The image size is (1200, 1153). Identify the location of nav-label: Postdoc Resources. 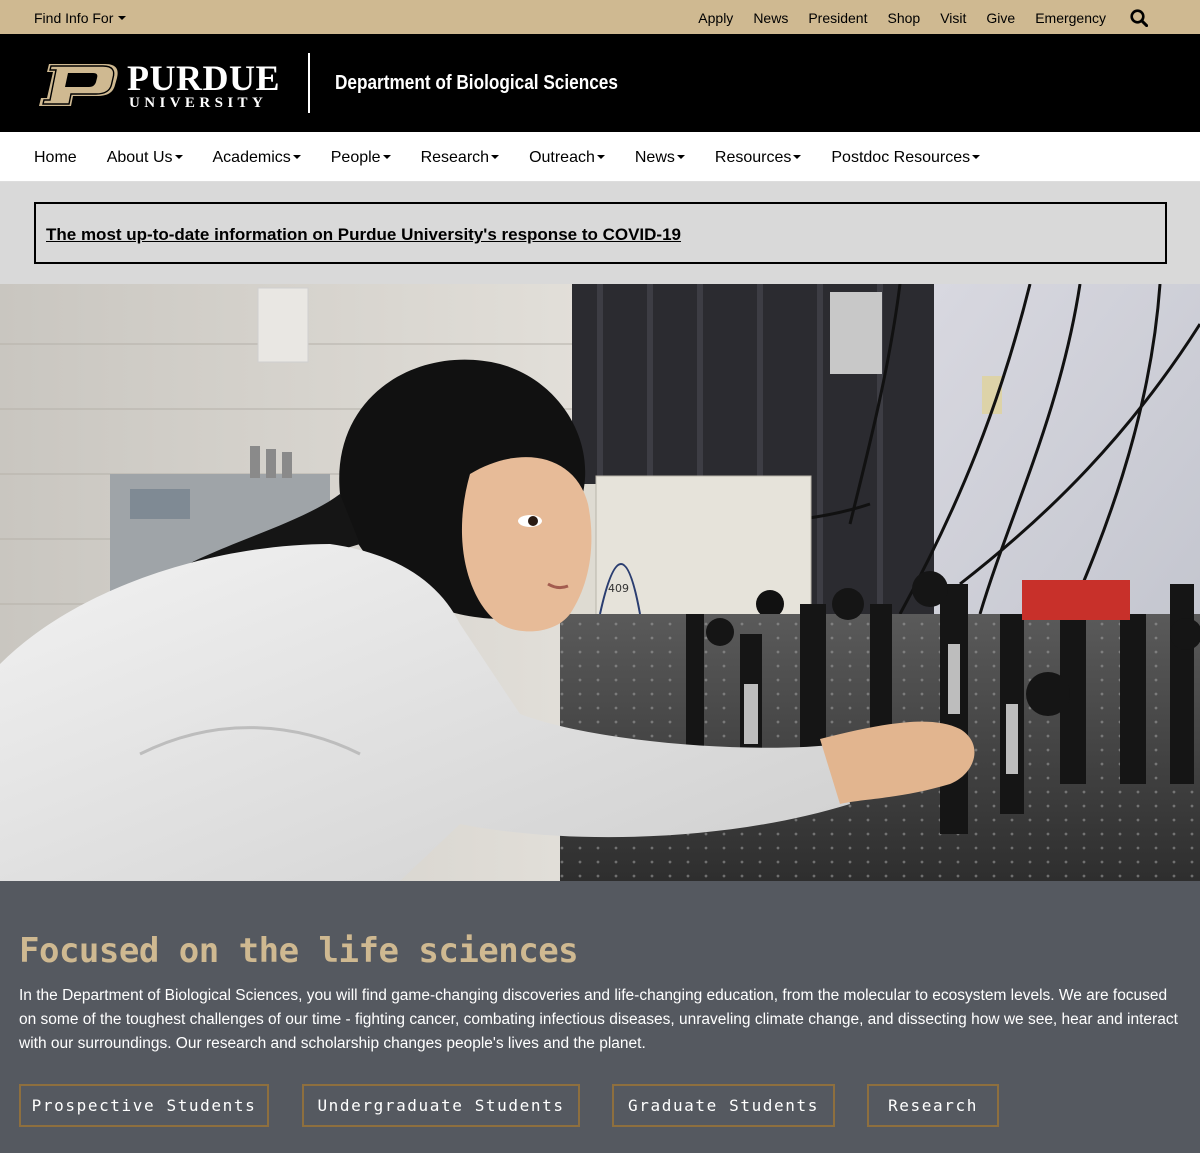
(901, 157).